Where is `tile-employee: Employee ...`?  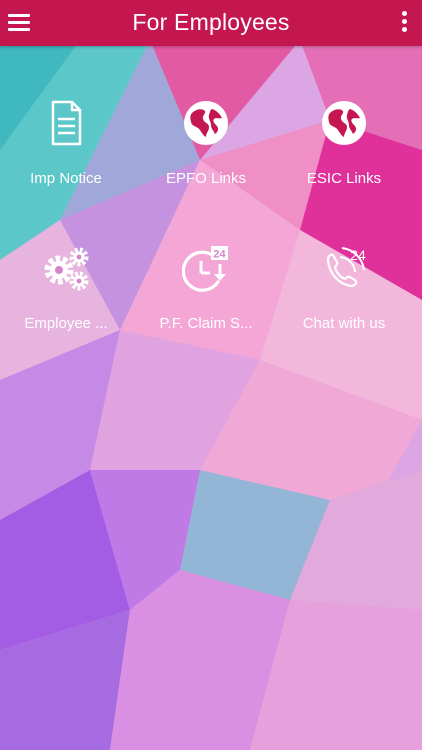 tile-employee: Employee ... is located at coordinates (66, 299).